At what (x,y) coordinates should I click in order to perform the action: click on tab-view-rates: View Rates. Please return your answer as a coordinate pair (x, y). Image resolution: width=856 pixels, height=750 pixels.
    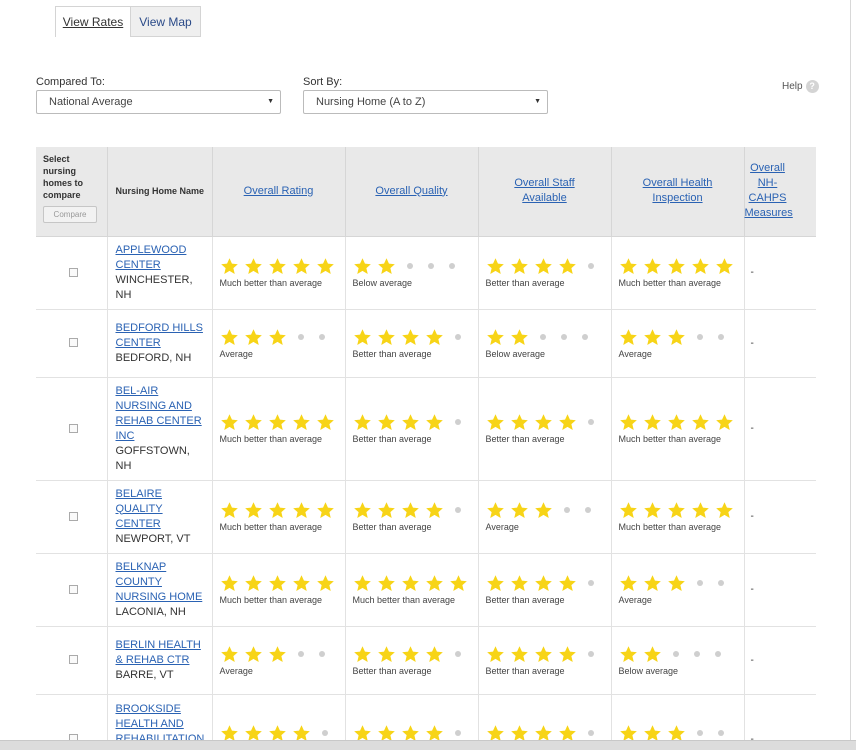
    Looking at the image, I should click on (93, 21).